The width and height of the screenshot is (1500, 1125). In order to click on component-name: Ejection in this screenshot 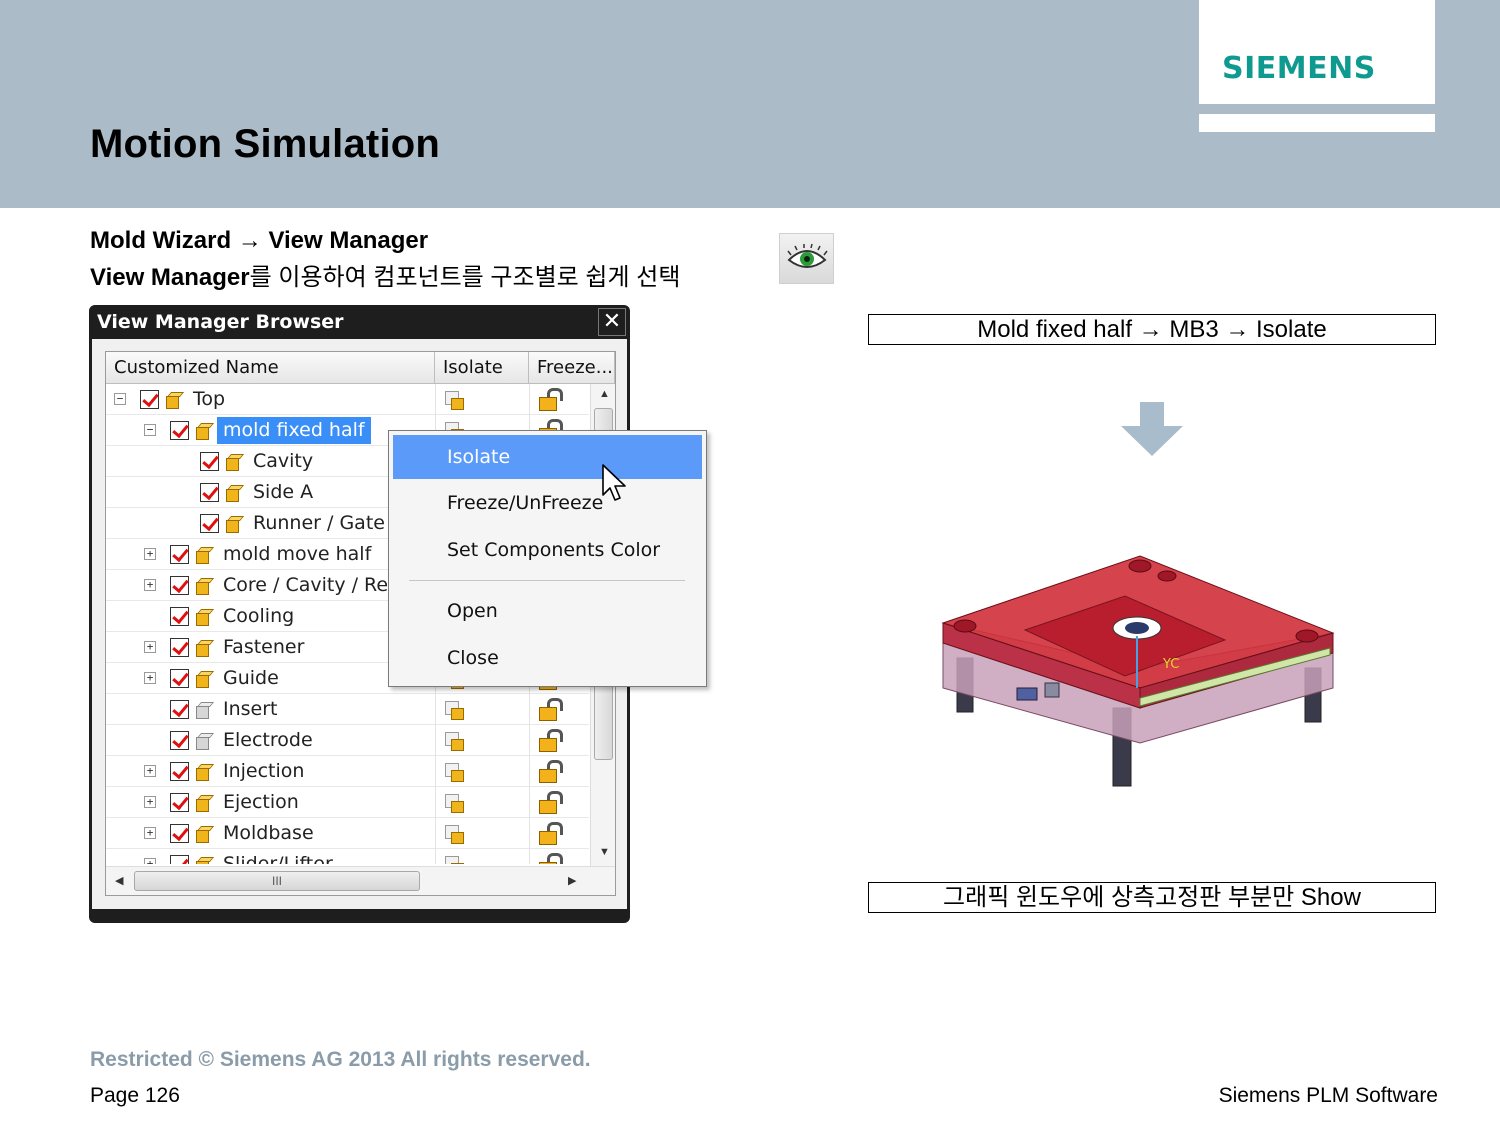, I will do `click(261, 802)`.